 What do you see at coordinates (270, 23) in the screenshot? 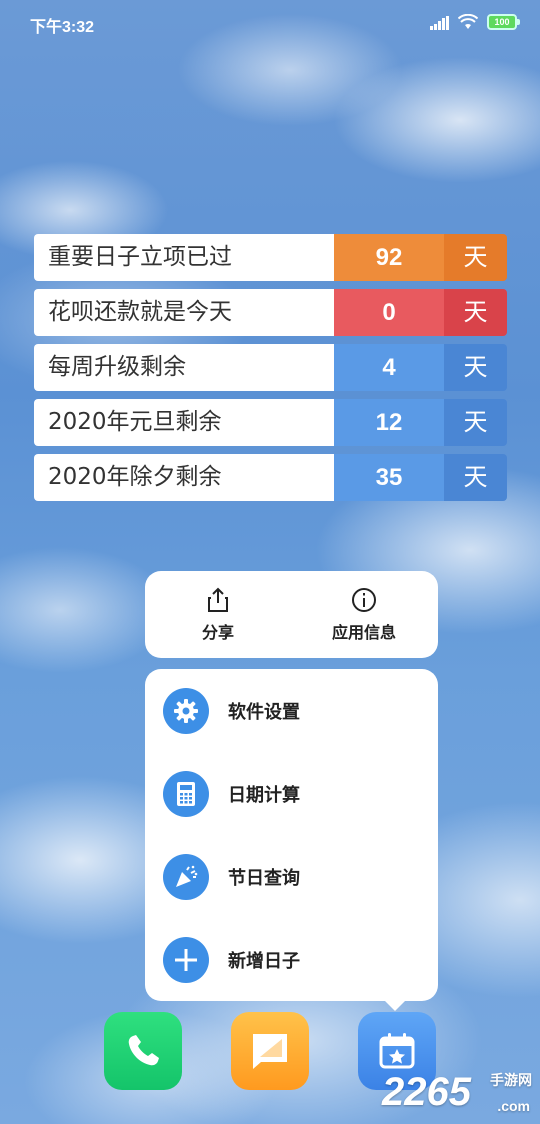
I see `status-bar: 下午3:32 100` at bounding box center [270, 23].